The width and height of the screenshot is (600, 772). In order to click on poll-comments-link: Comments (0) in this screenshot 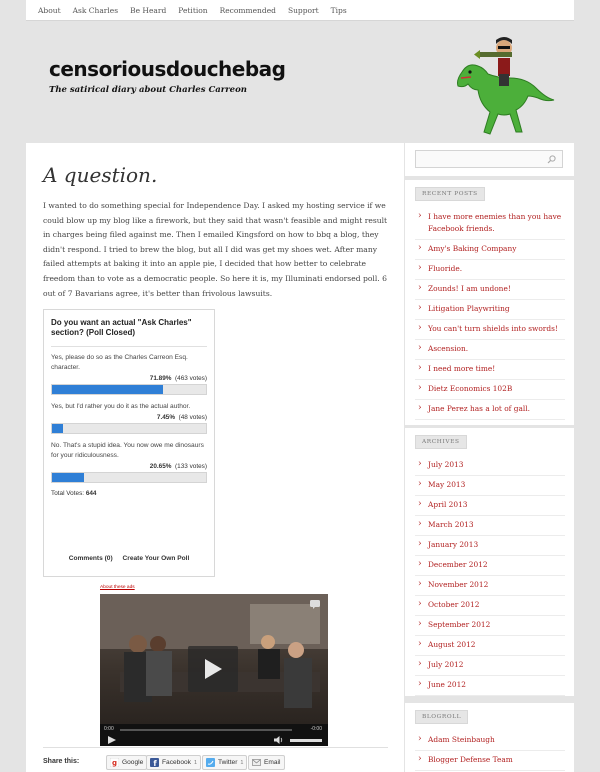, I will do `click(91, 558)`.